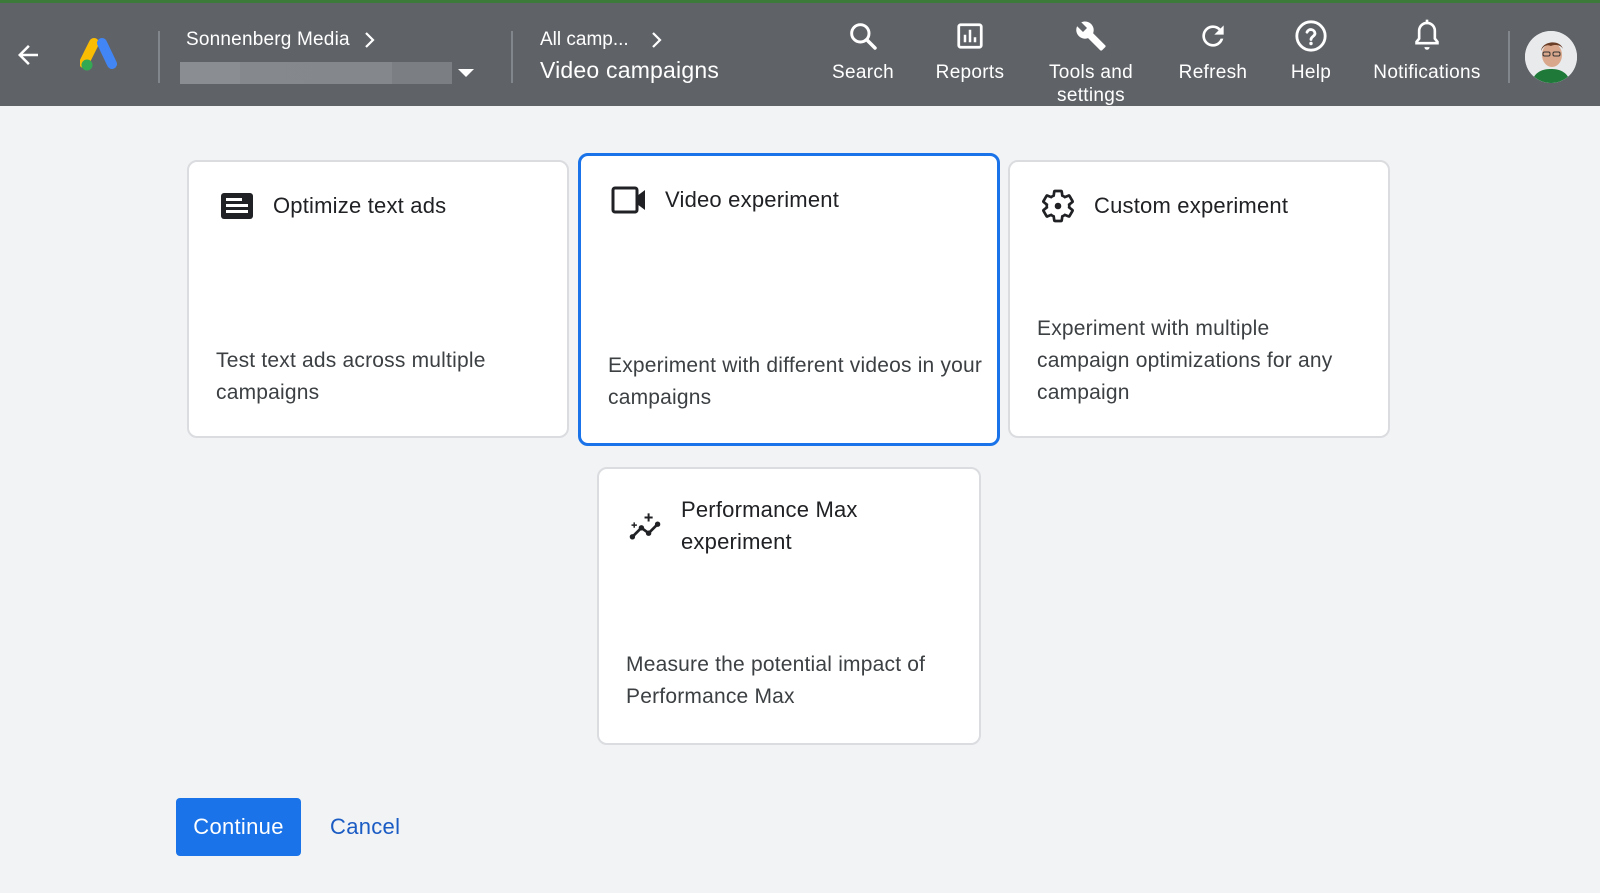  What do you see at coordinates (769, 525) in the screenshot?
I see `card-title: Performance Max experiment` at bounding box center [769, 525].